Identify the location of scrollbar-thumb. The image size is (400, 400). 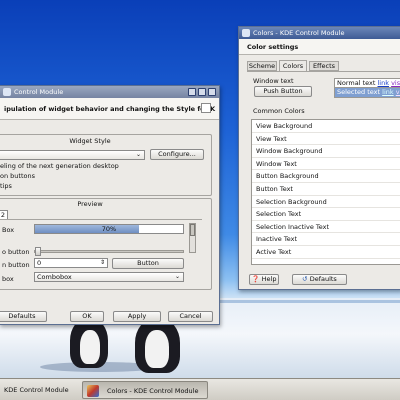
(192, 230).